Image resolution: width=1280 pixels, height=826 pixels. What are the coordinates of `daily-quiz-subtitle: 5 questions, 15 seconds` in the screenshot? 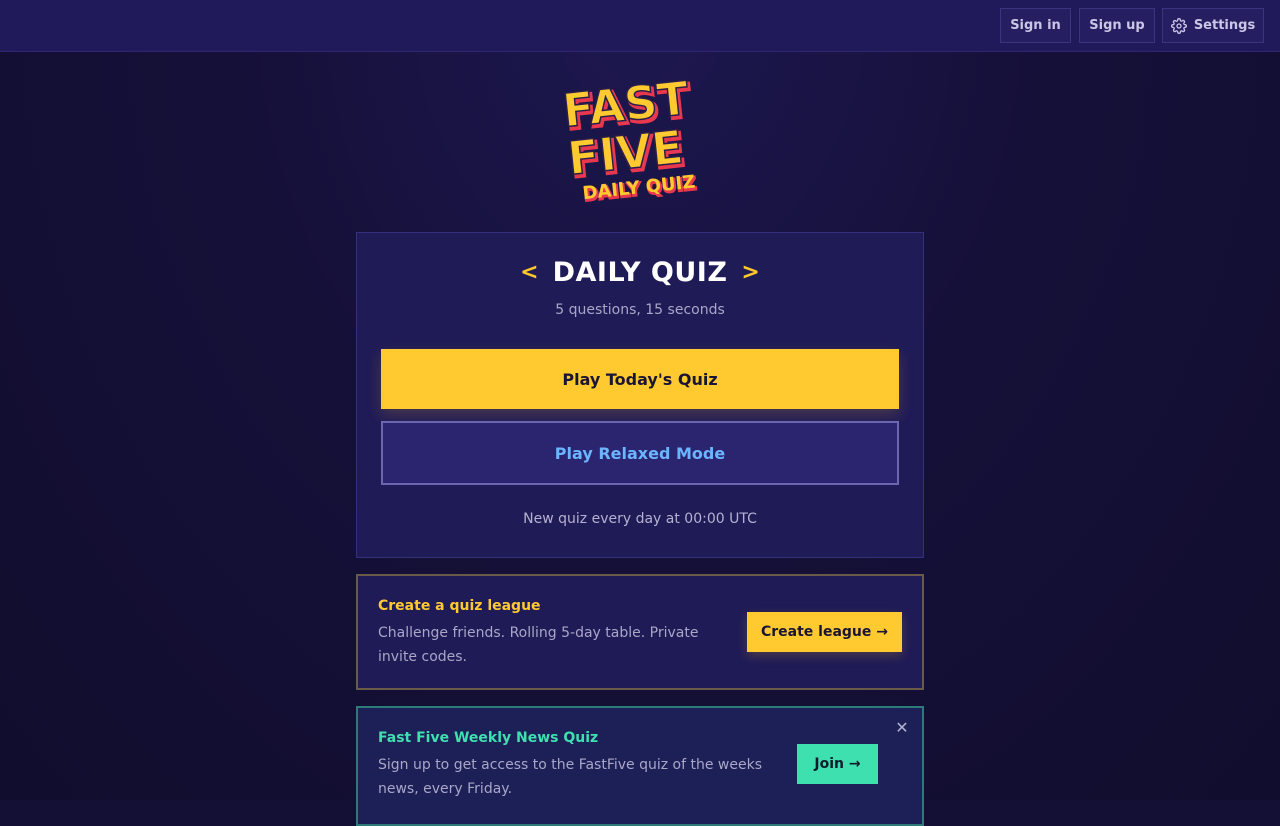 It's located at (640, 310).